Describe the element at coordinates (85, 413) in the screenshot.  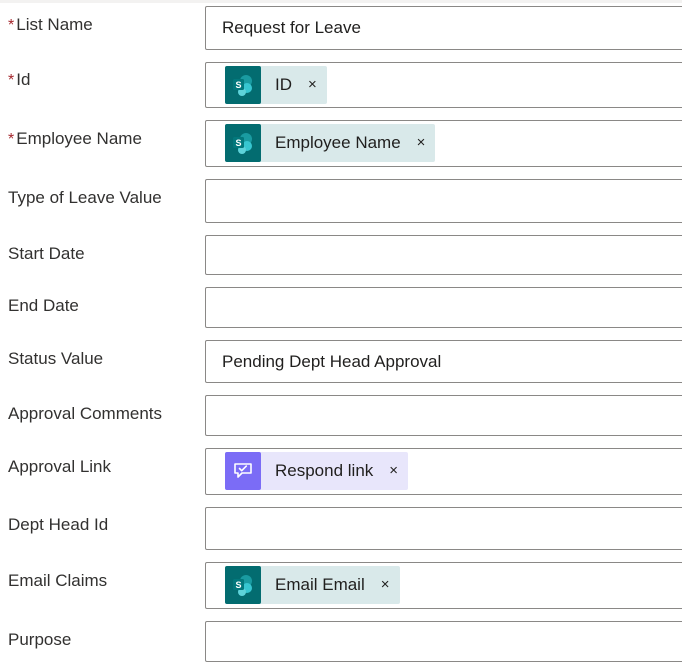
I see `field-label: Approval Comments` at that location.